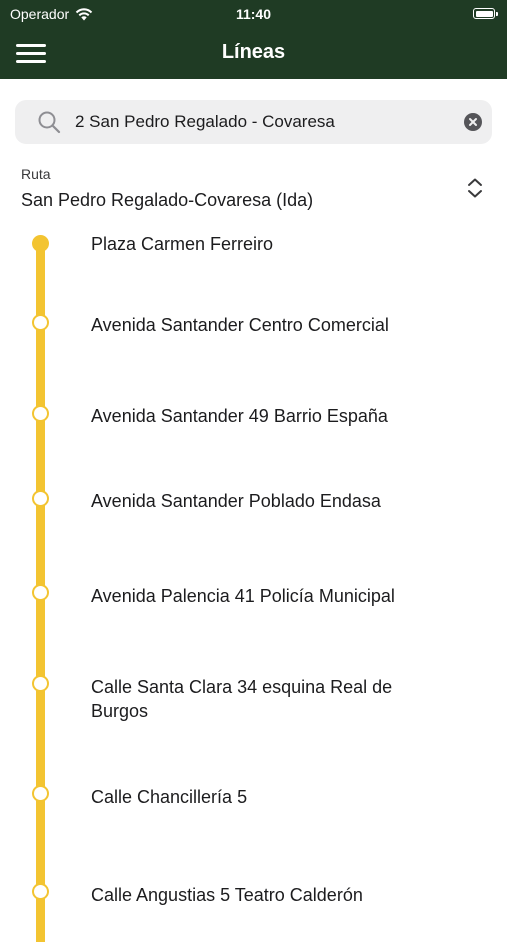  I want to click on route-label: Ruta, so click(36, 174).